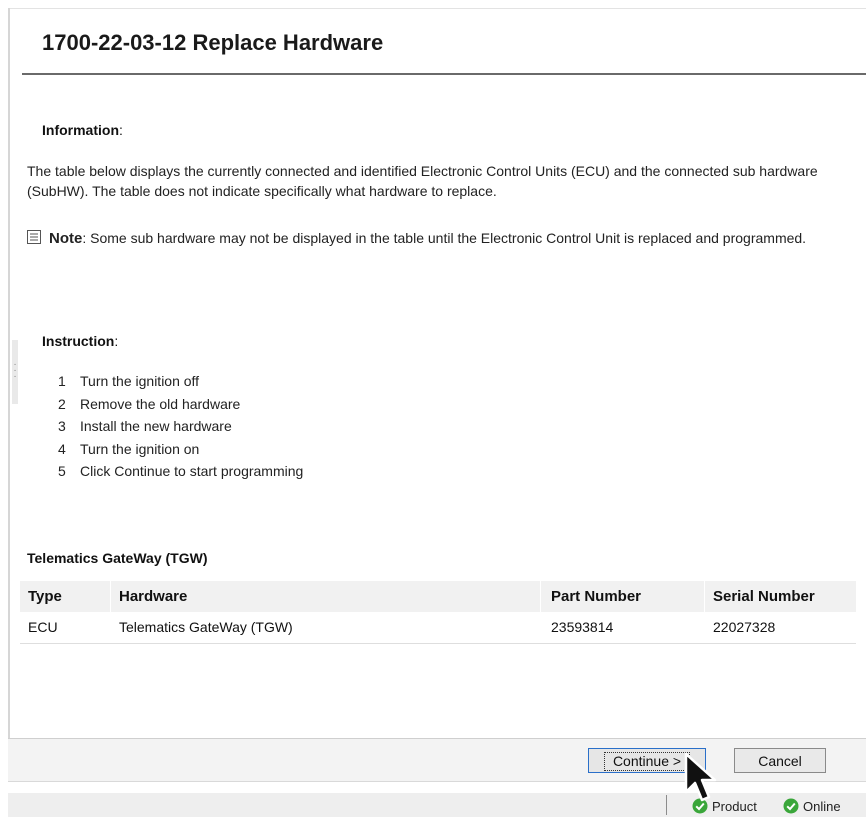  I want to click on cell-serial-number: 22027328, so click(744, 627).